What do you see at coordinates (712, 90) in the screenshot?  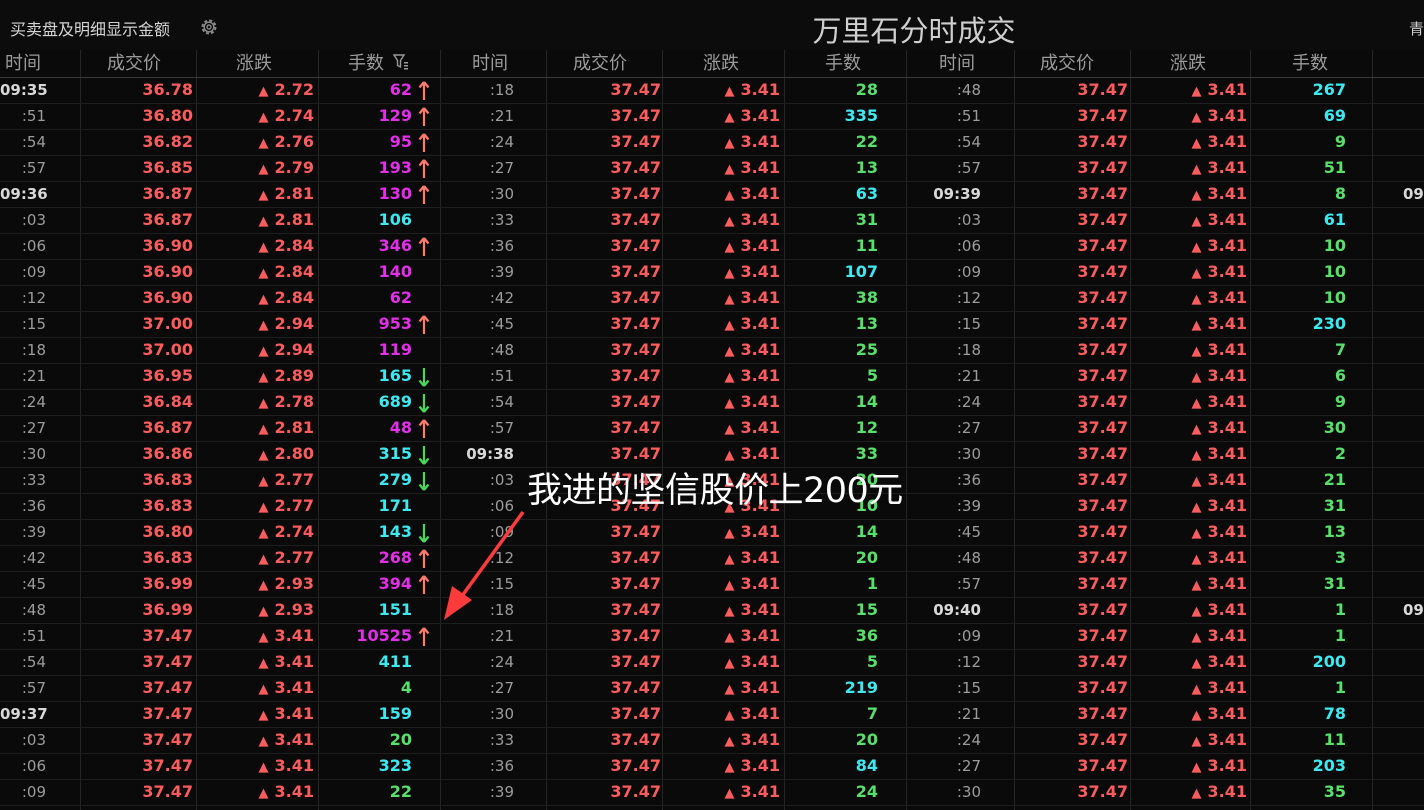 I see `table-row: :48 37.47 ▲ 3.41 267` at bounding box center [712, 90].